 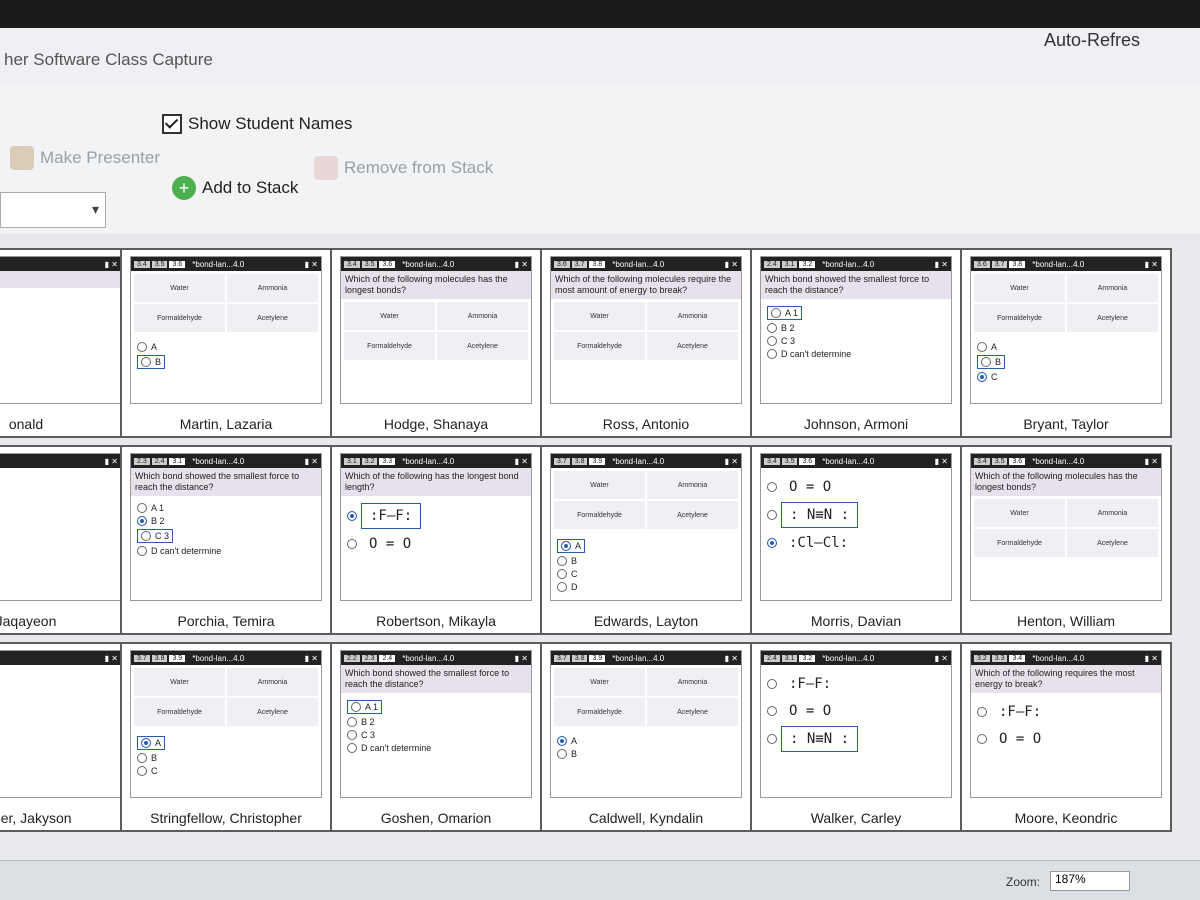 What do you see at coordinates (1092, 40) in the screenshot?
I see `auto-refresh-label: Auto-Refres` at bounding box center [1092, 40].